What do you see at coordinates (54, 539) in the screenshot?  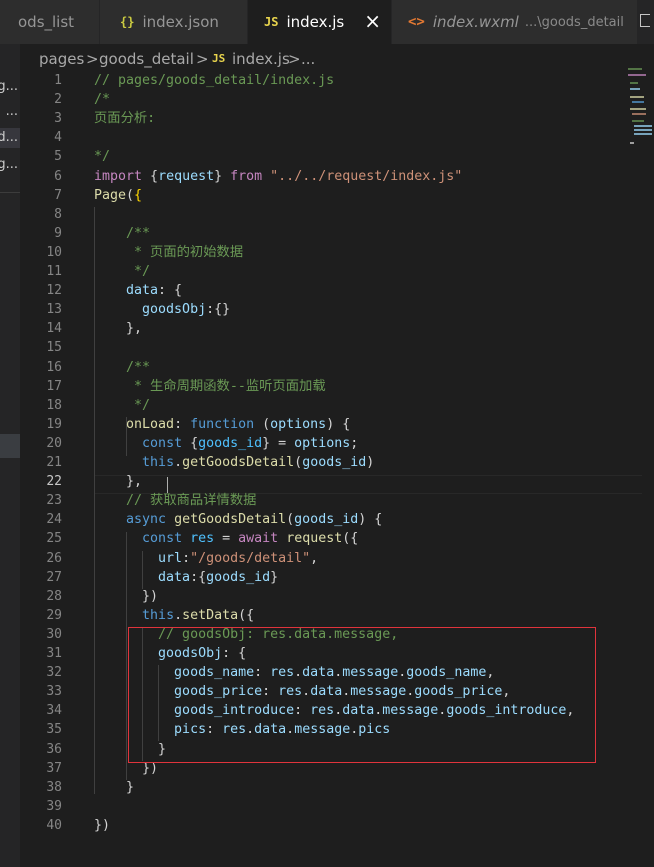 I see `line-number: 25` at bounding box center [54, 539].